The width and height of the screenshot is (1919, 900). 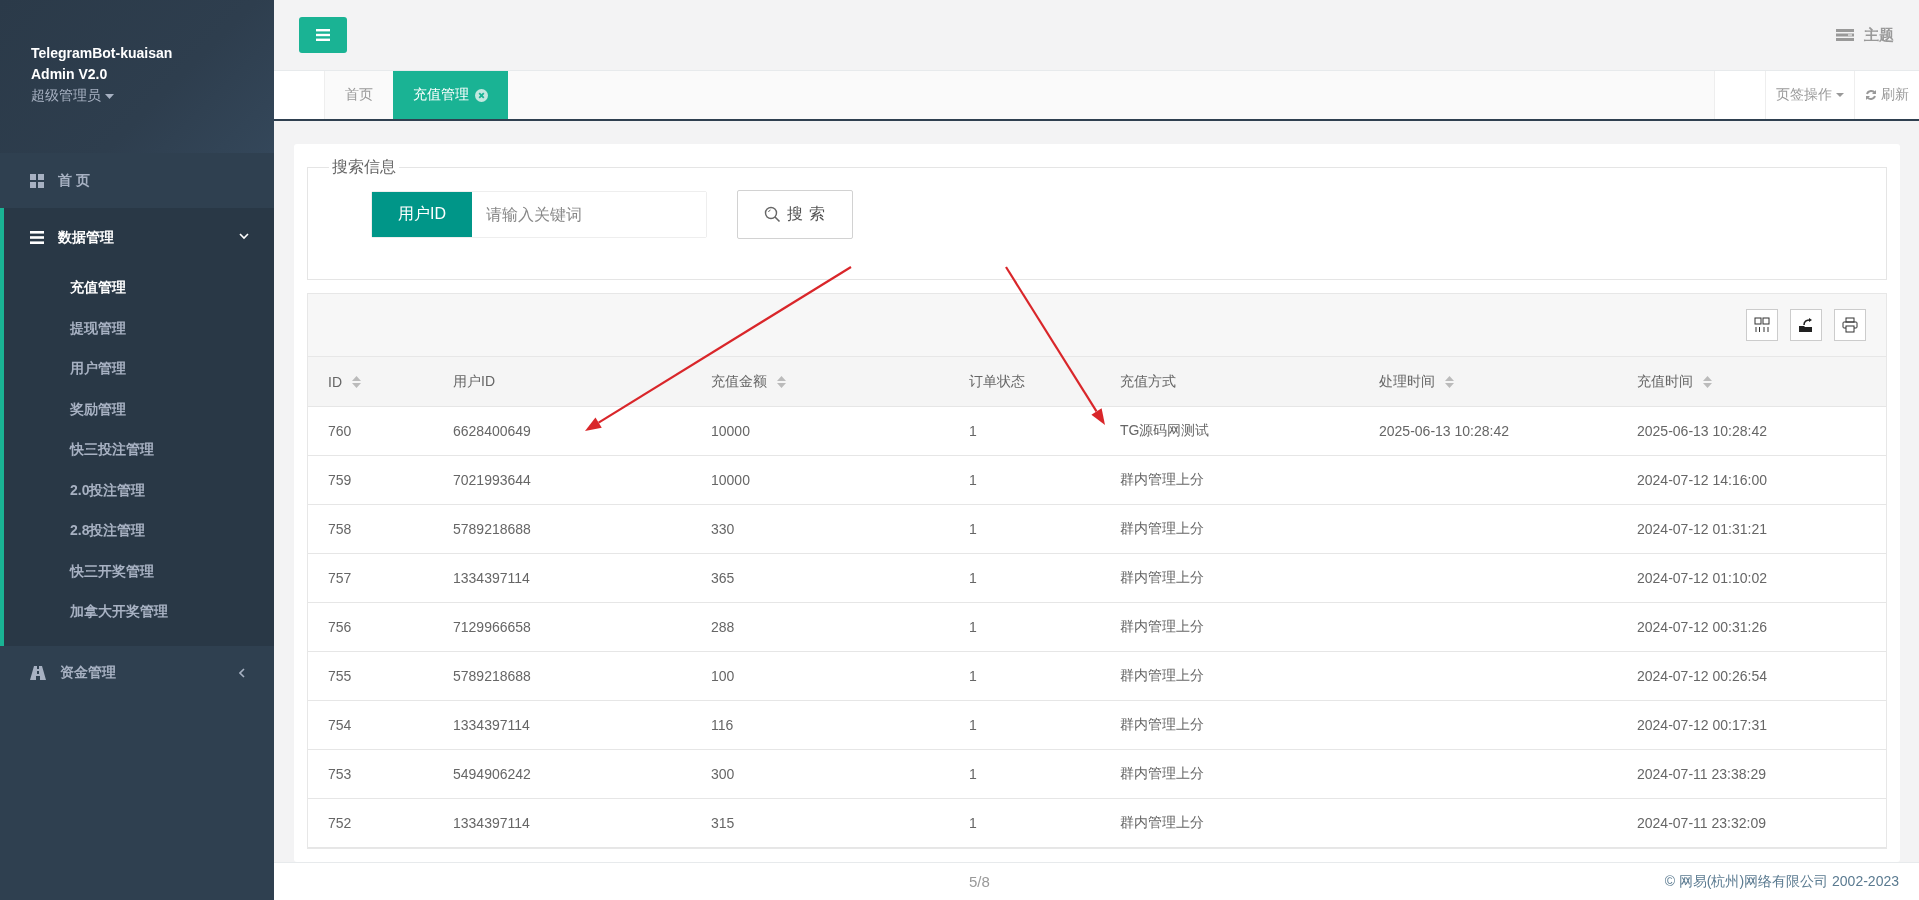 I want to click on table-cell: 300, so click(x=723, y=774).